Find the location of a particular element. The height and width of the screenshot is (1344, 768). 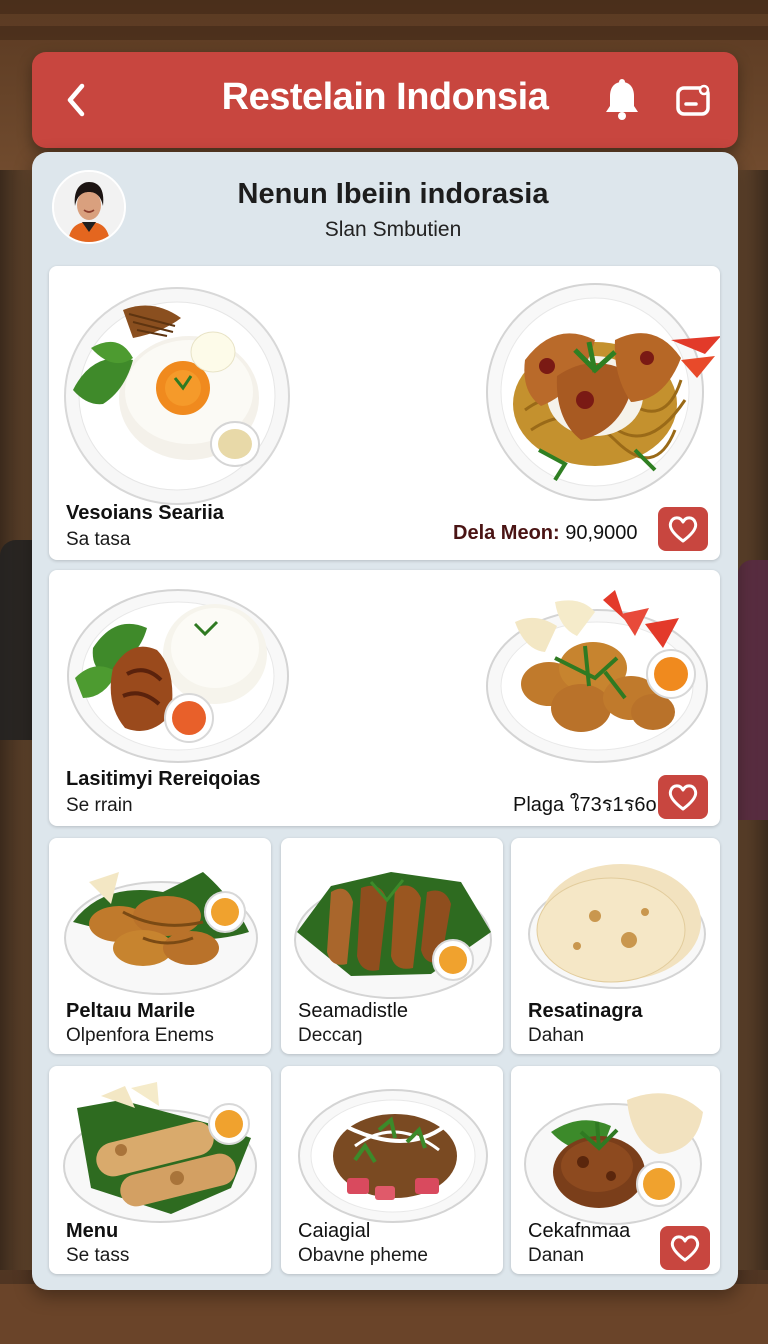

bell-icon is located at coordinates (622, 99).